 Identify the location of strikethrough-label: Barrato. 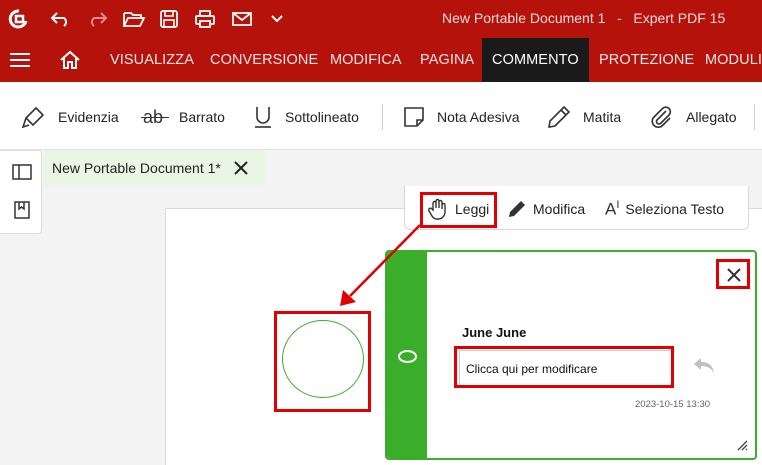
(202, 117).